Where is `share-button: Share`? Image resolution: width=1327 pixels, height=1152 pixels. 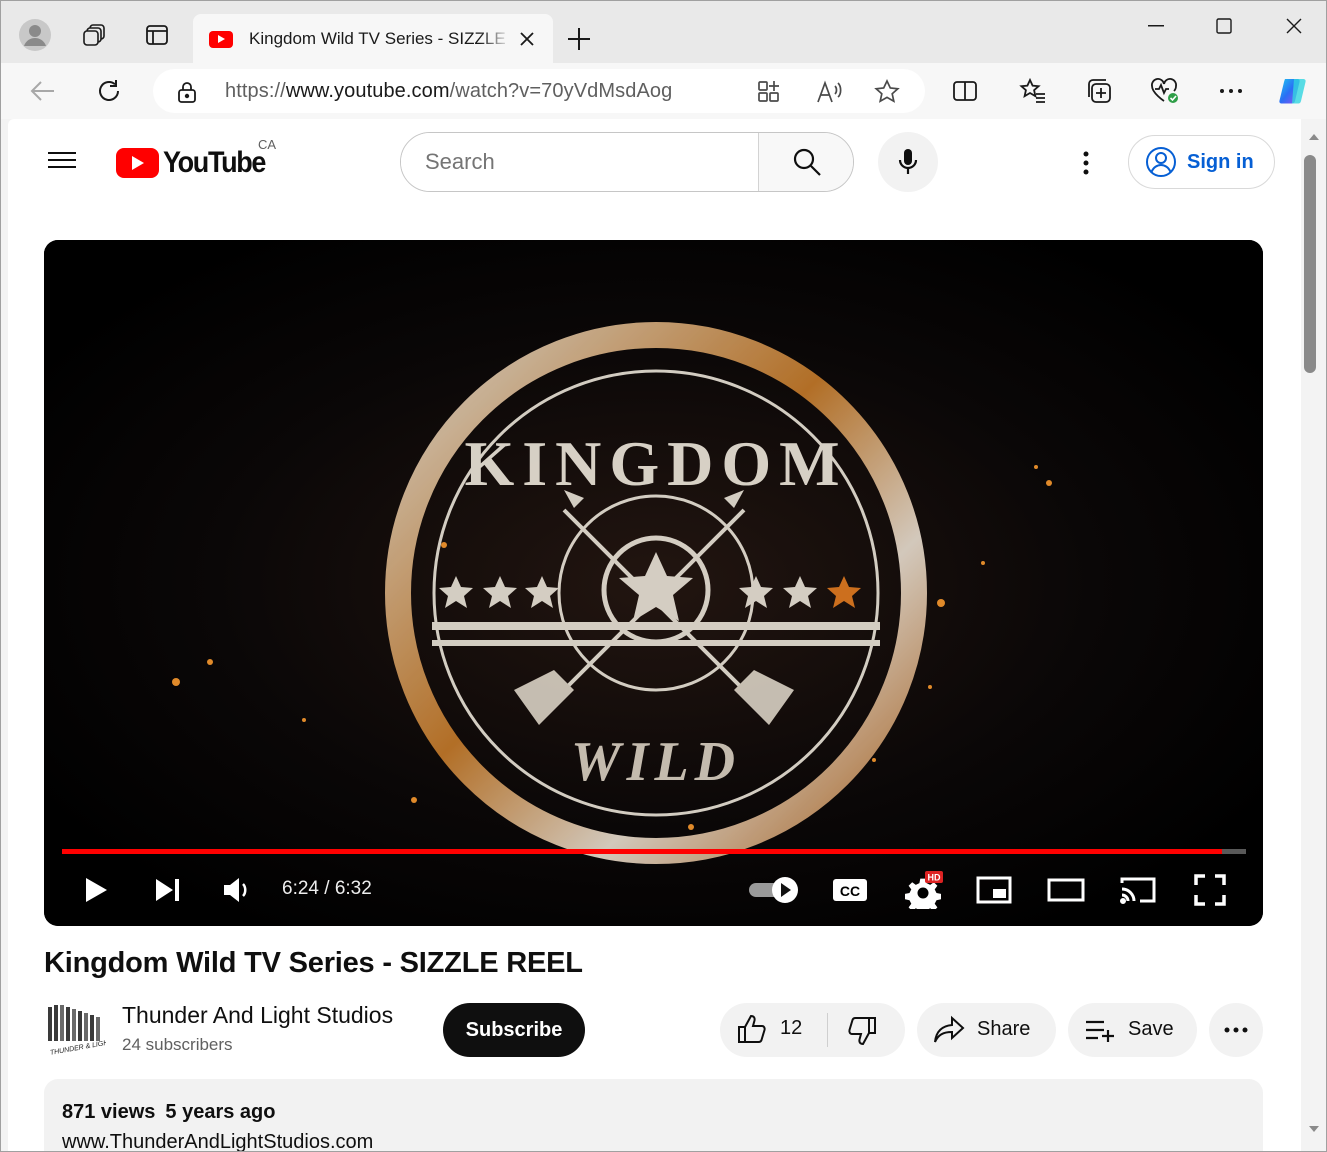 share-button: Share is located at coordinates (986, 1030).